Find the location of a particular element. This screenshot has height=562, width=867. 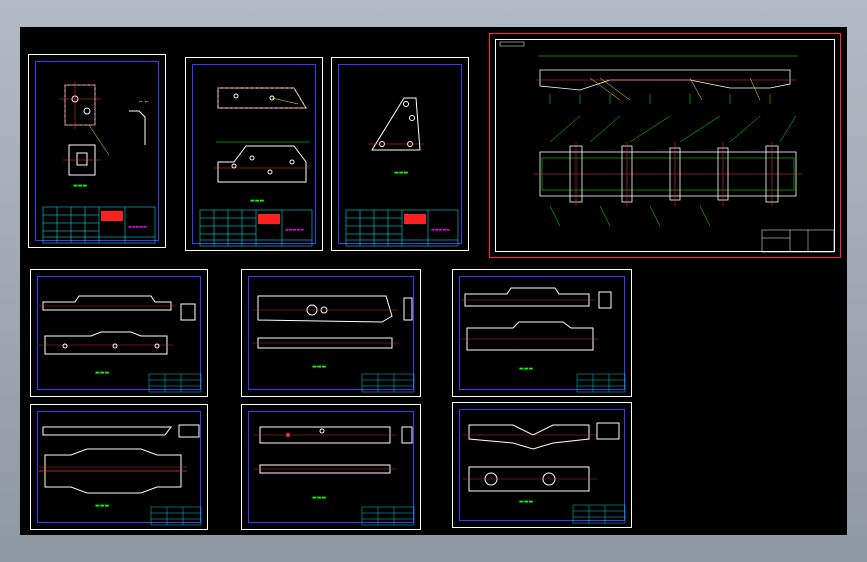

drawing-sheet-side-rail-b: ▬▬▬ is located at coordinates (331, 333).